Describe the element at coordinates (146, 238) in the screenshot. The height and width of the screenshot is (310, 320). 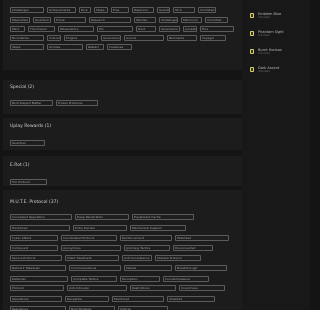
I see `achievement-chip: Reinforcement` at that location.